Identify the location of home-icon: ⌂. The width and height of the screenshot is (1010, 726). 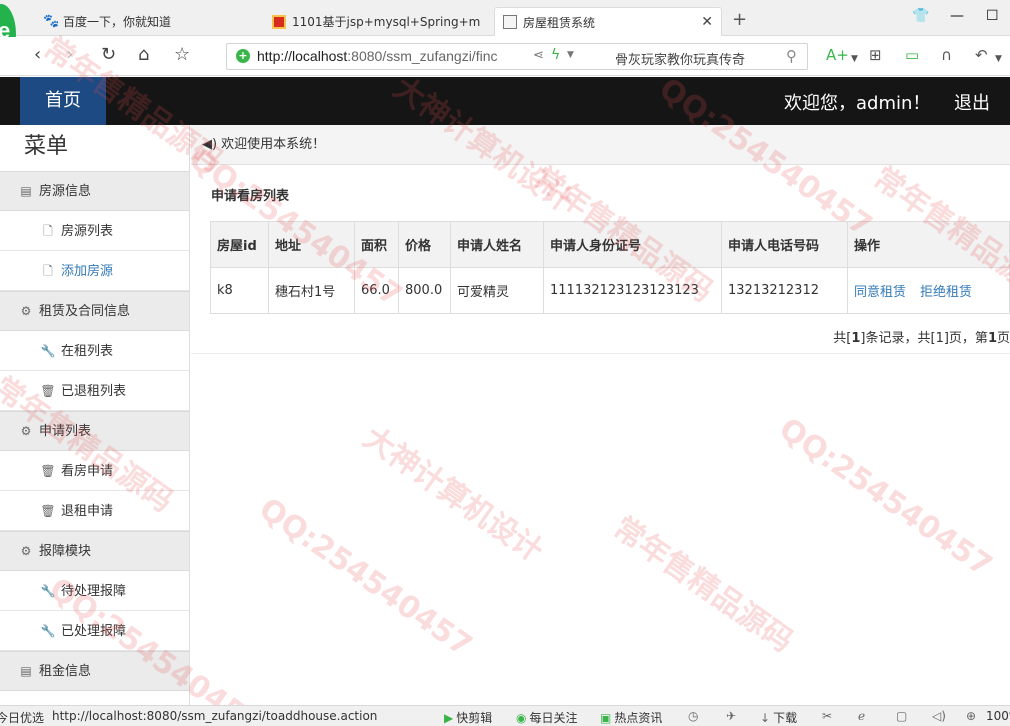
(143, 55).